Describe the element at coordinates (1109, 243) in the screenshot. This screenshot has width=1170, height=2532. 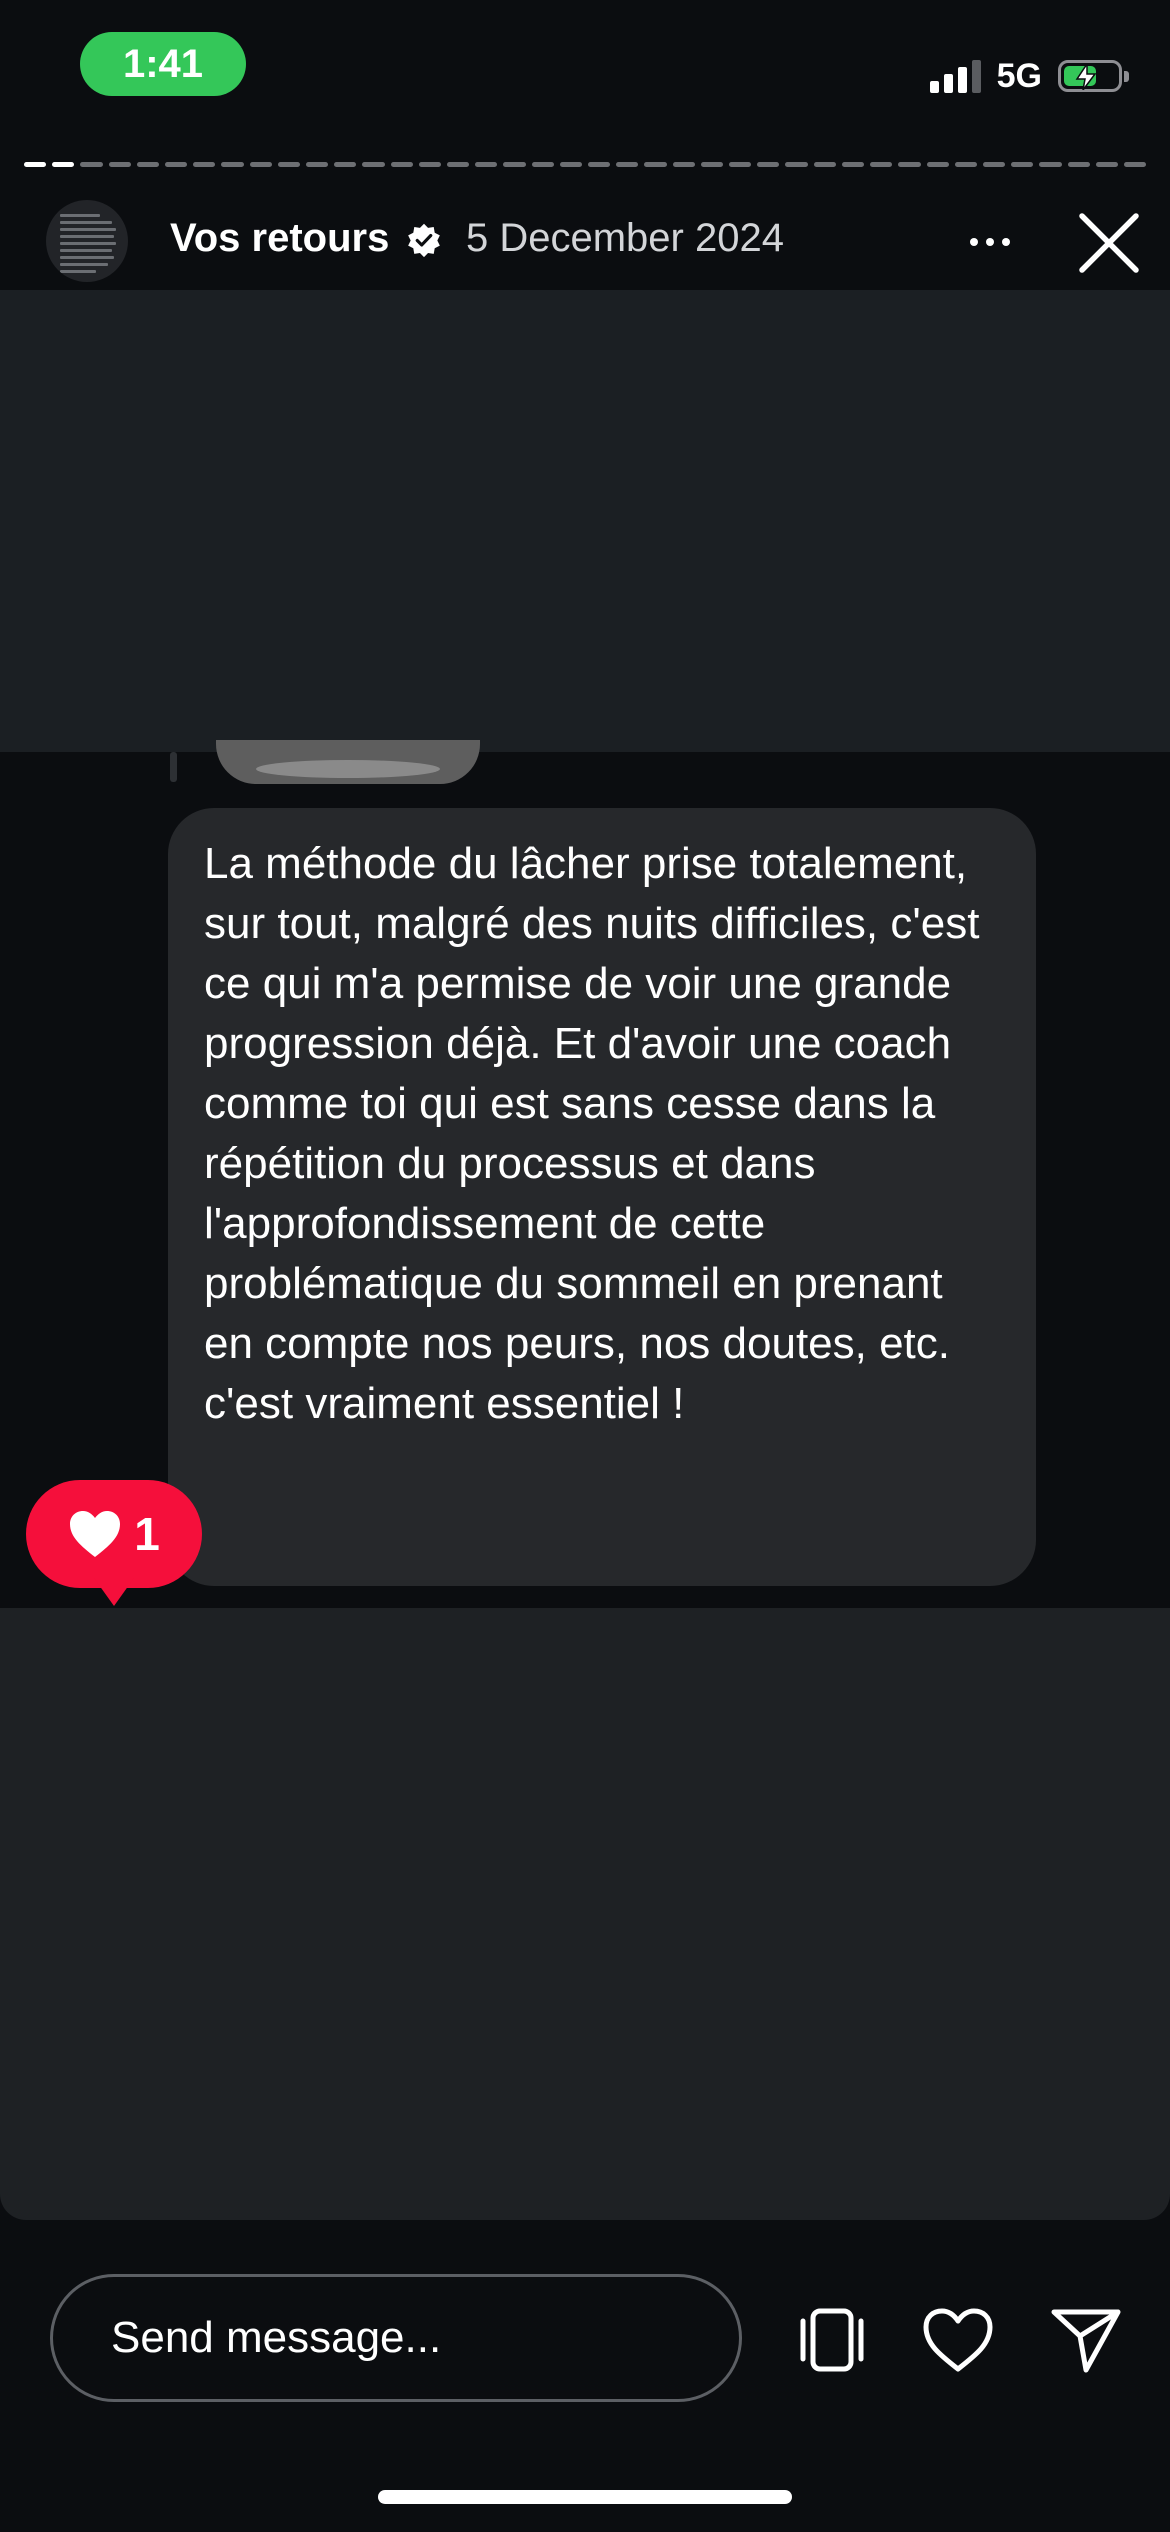
I see `close-icon` at that location.